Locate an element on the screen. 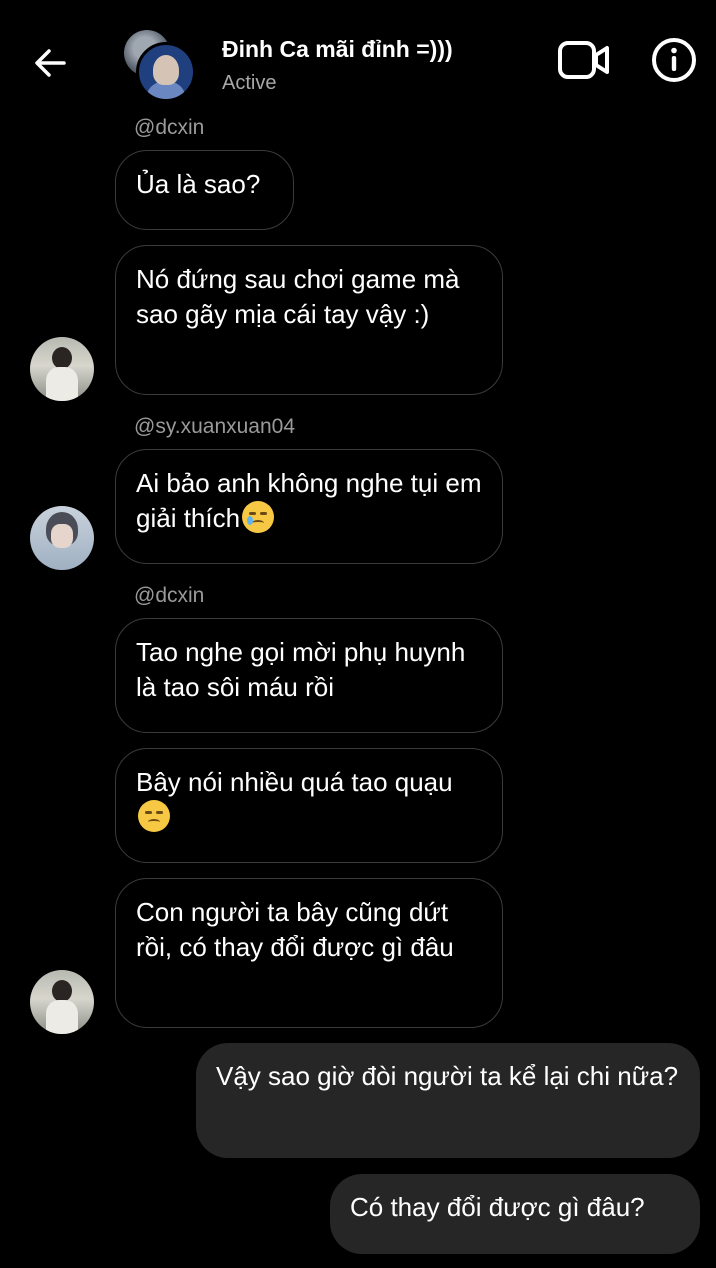 Image resolution: width=716 pixels, height=1268 pixels. active-status: Active is located at coordinates (249, 83).